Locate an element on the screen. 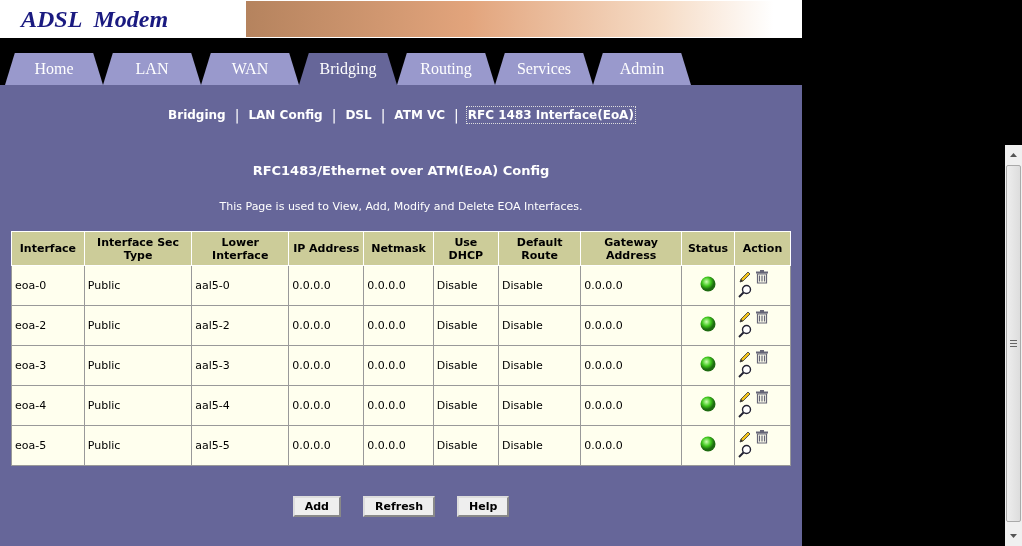  action-button: Help is located at coordinates (483, 506).